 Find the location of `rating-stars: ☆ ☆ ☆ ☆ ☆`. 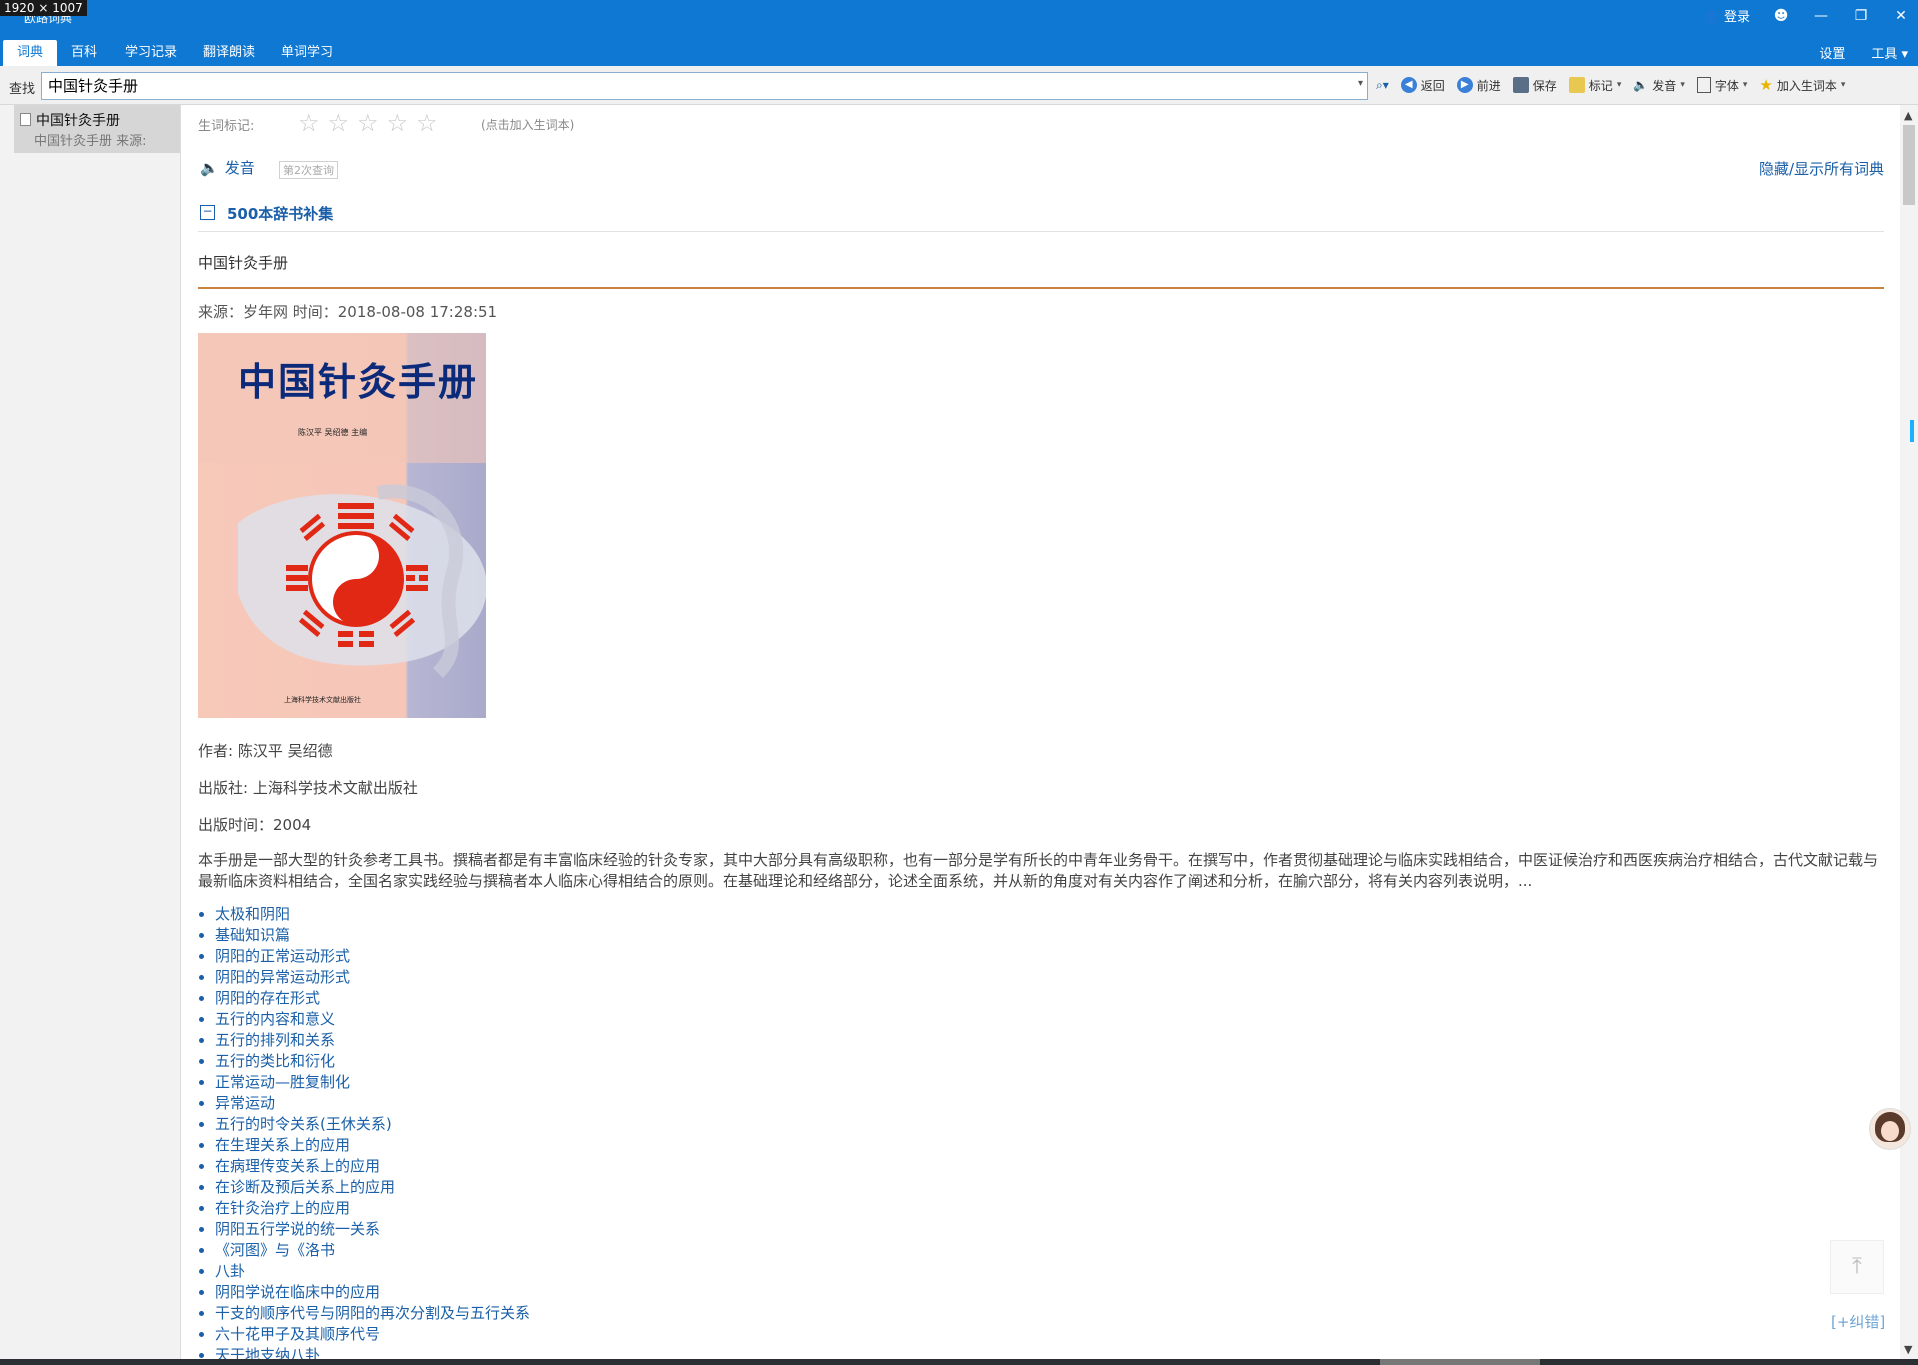

rating-stars: ☆ ☆ ☆ ☆ ☆ is located at coordinates (368, 123).